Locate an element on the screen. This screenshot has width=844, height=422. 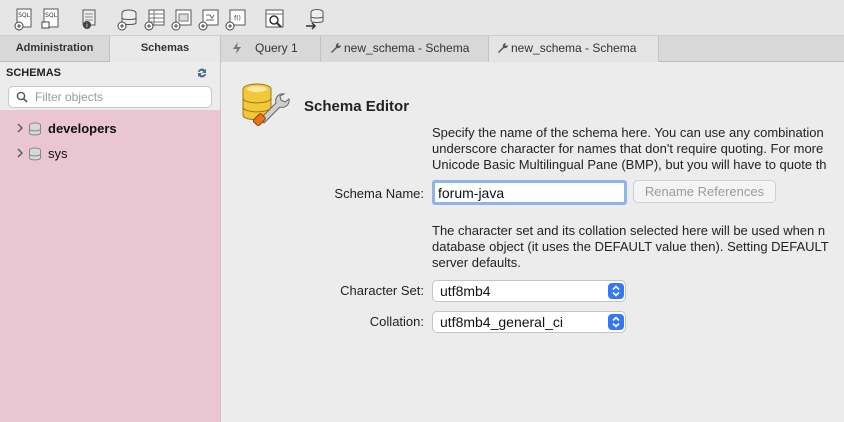
filter-box is located at coordinates (110, 97).